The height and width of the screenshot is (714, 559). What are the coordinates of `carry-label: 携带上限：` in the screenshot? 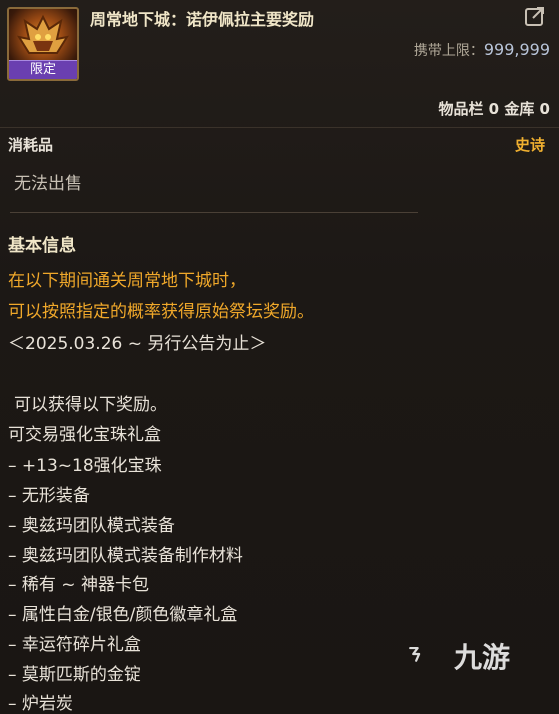 It's located at (448, 51).